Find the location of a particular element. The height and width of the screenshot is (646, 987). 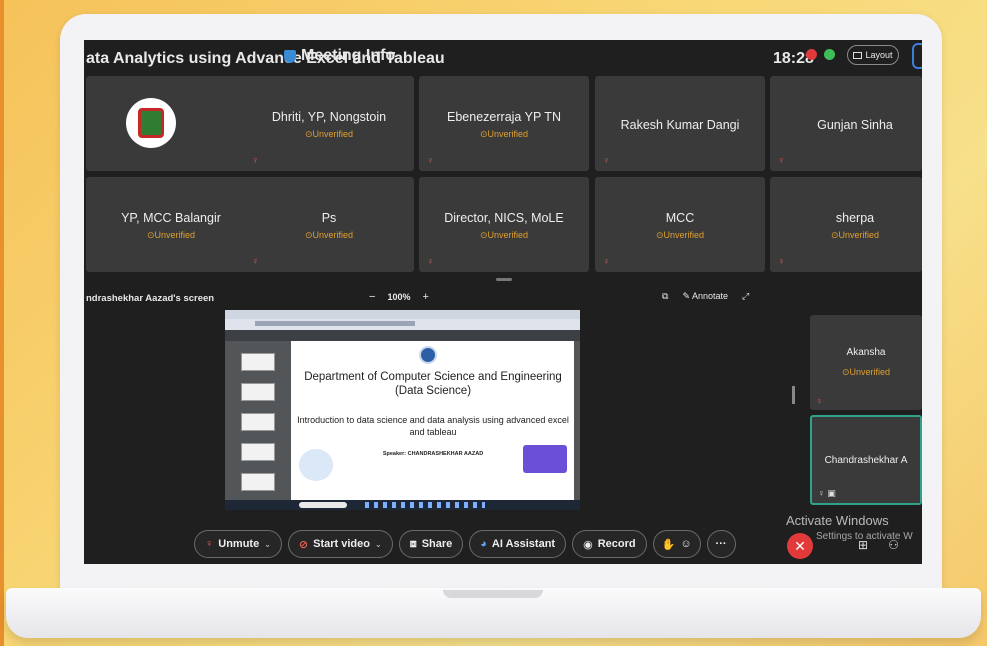

participant-name: Ebenezerraja YP TN is located at coordinates (504, 117).